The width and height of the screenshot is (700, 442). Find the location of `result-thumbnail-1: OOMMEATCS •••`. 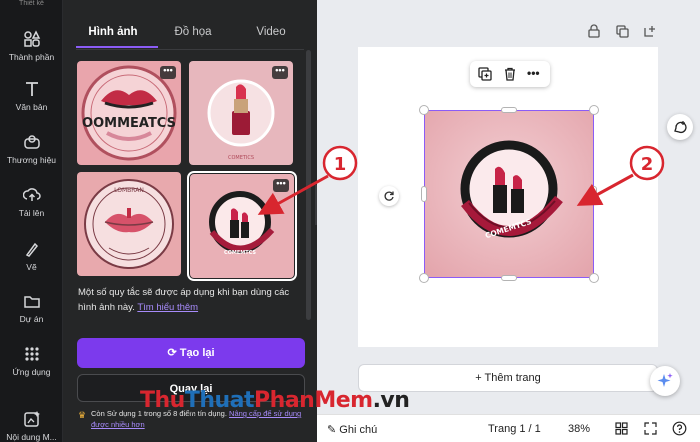

result-thumbnail-1: OOMMEATCS ••• is located at coordinates (129, 113).